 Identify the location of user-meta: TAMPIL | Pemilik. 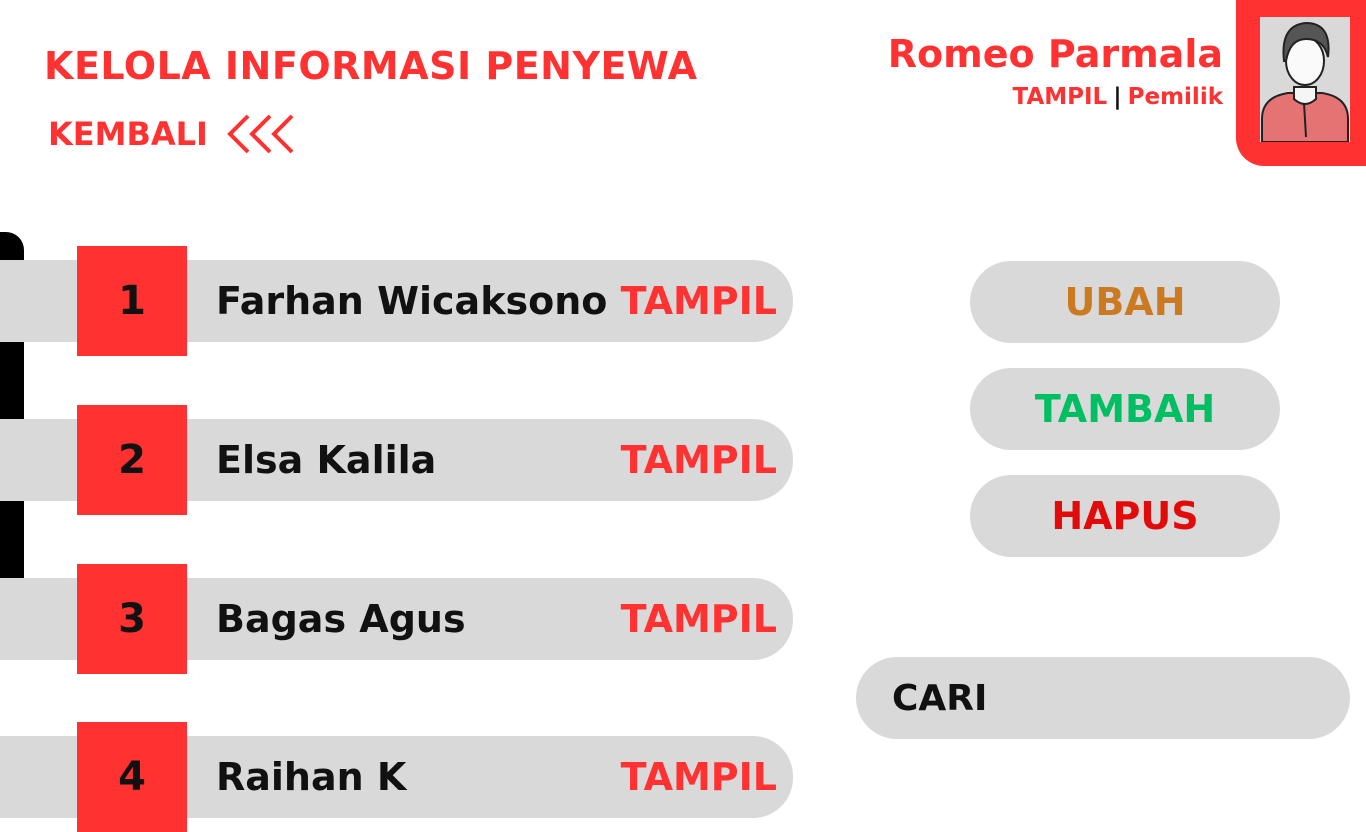
(1118, 97).